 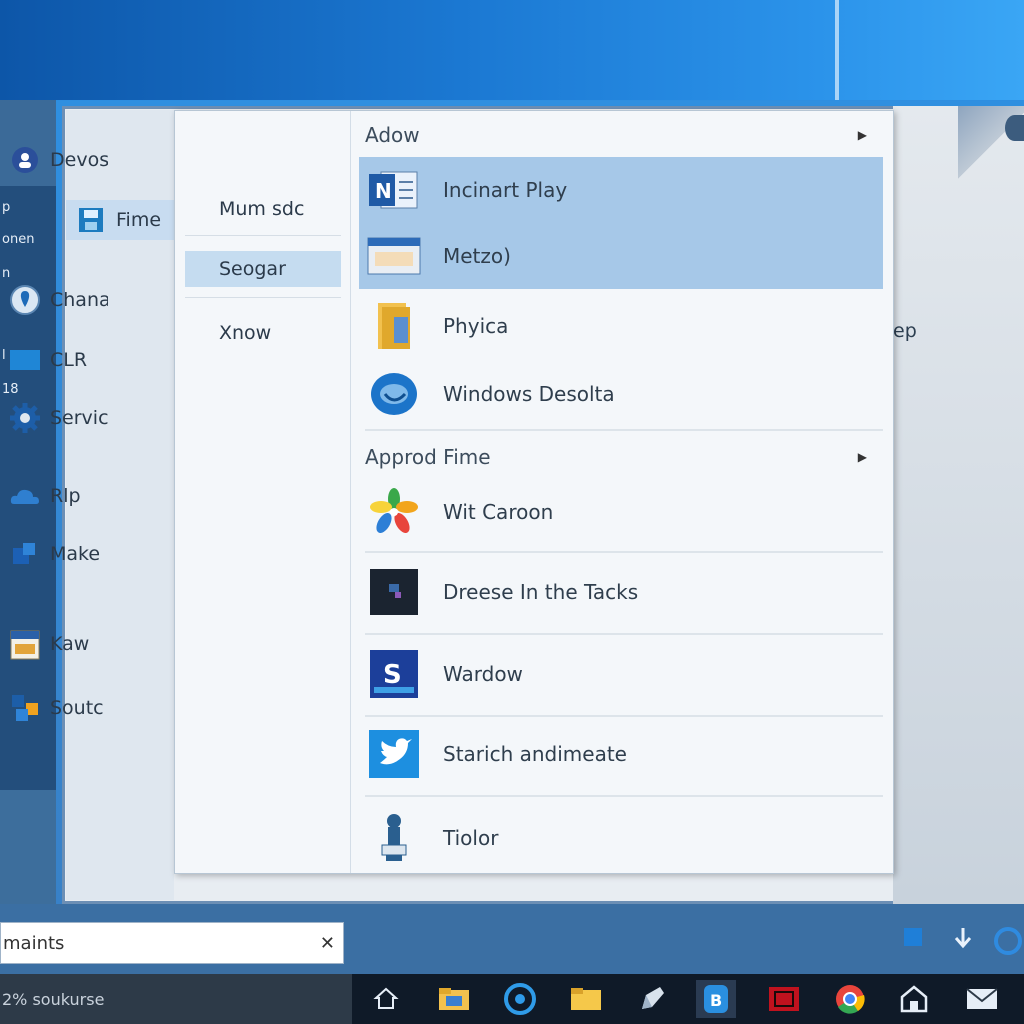 I want to click on menu-entry-label: Tiolor, so click(x=471, y=838).